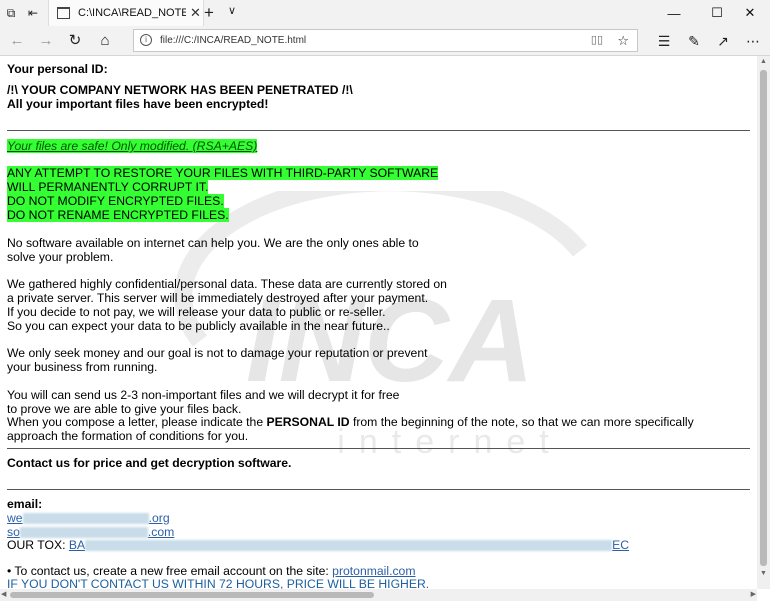  I want to click on warning-line: DO NOT MODIFY ENCRYPTED FILES., so click(115, 201).